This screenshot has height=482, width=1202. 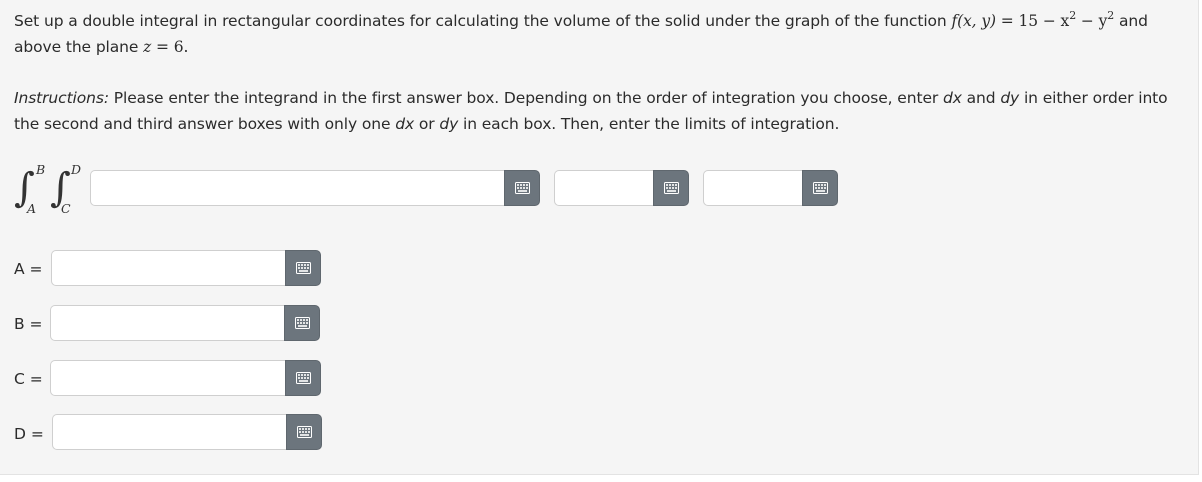 I want to click on limit-d-label: D =, so click(x=29, y=434).